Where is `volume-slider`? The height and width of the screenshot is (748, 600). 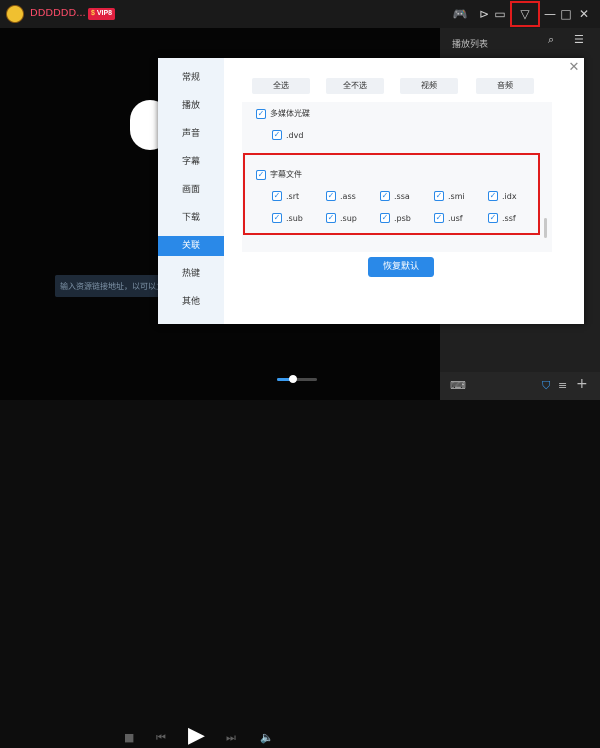
volume-slider is located at coordinates (297, 379).